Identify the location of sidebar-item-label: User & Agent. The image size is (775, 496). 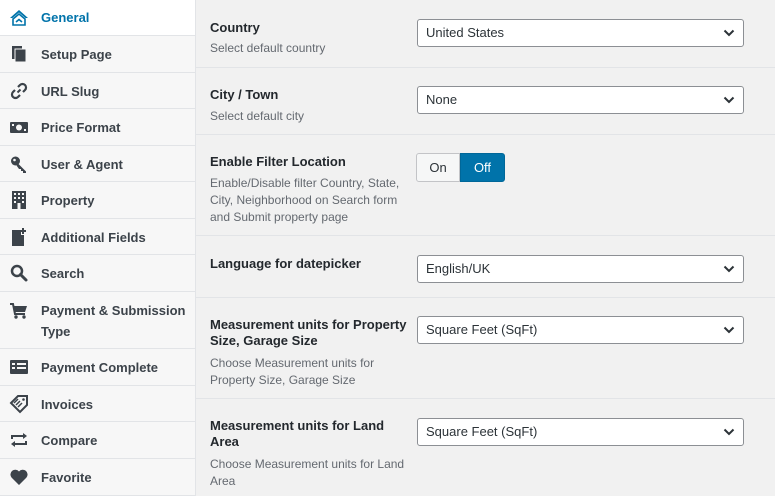
(82, 164).